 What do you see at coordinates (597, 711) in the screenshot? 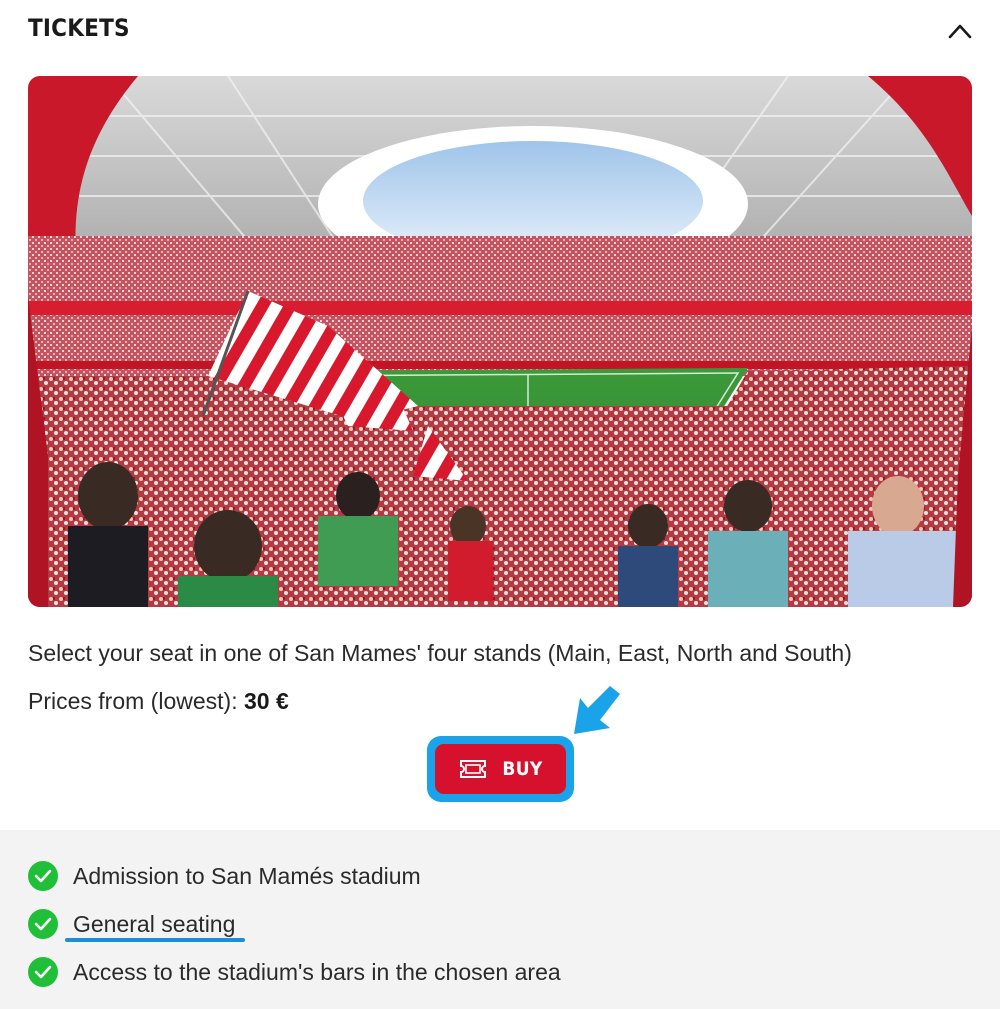
I see `arrow-down-left-icon` at bounding box center [597, 711].